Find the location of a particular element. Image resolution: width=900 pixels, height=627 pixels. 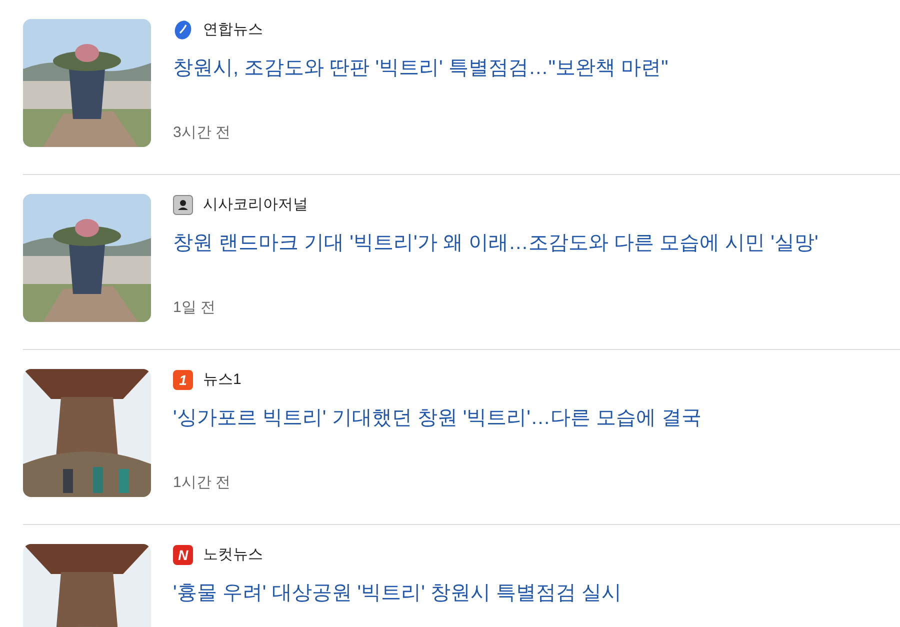

source-name: 뉴스1 is located at coordinates (222, 380).